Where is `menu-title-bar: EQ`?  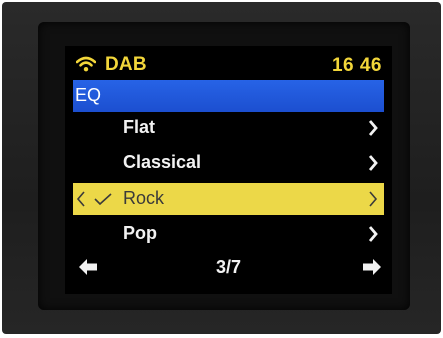
menu-title-bar: EQ is located at coordinates (228, 96).